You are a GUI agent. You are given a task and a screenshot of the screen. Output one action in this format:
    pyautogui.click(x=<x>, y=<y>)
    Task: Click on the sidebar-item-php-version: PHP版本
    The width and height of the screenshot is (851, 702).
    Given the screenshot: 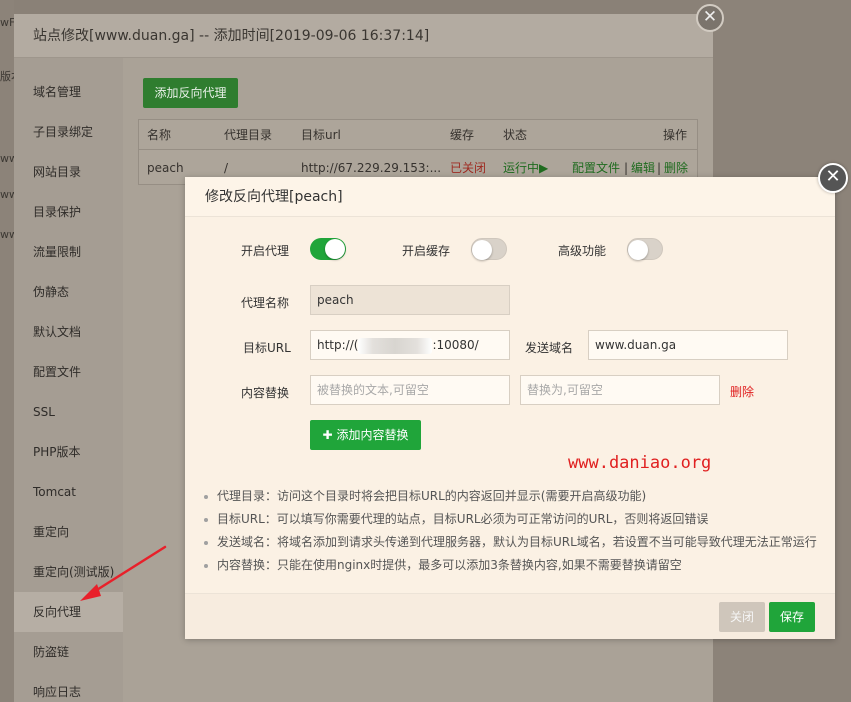 What is the action you would take?
    pyautogui.click(x=68, y=452)
    